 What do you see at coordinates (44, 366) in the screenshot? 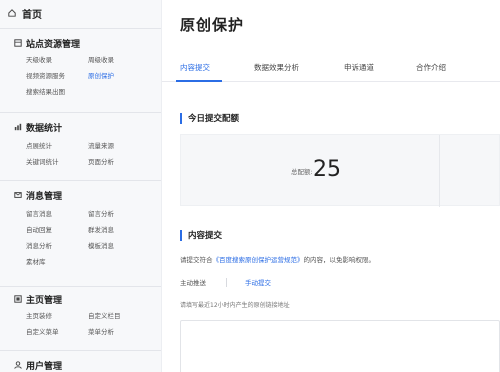
I see `section-title-label: 用户管理` at bounding box center [44, 366].